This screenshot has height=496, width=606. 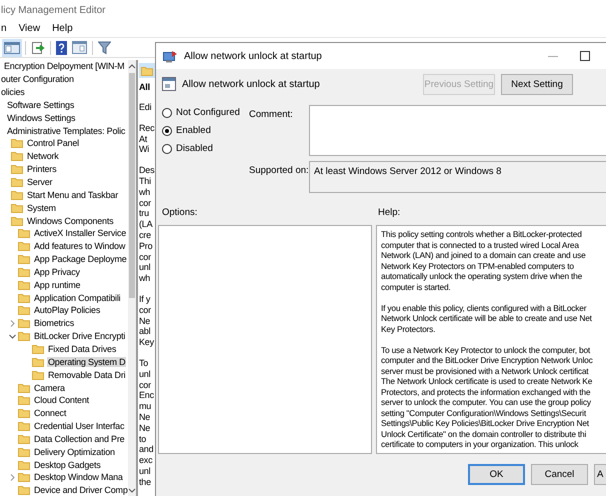 What do you see at coordinates (63, 131) in the screenshot?
I see `tree-item: Administrative Templates: Polic` at bounding box center [63, 131].